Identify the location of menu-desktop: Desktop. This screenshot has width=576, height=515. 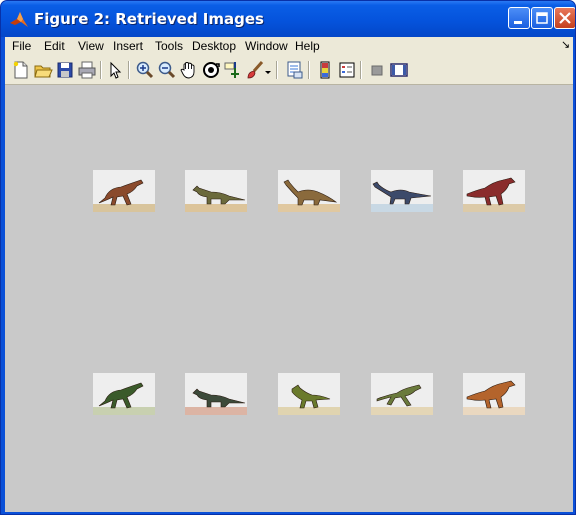
(214, 46).